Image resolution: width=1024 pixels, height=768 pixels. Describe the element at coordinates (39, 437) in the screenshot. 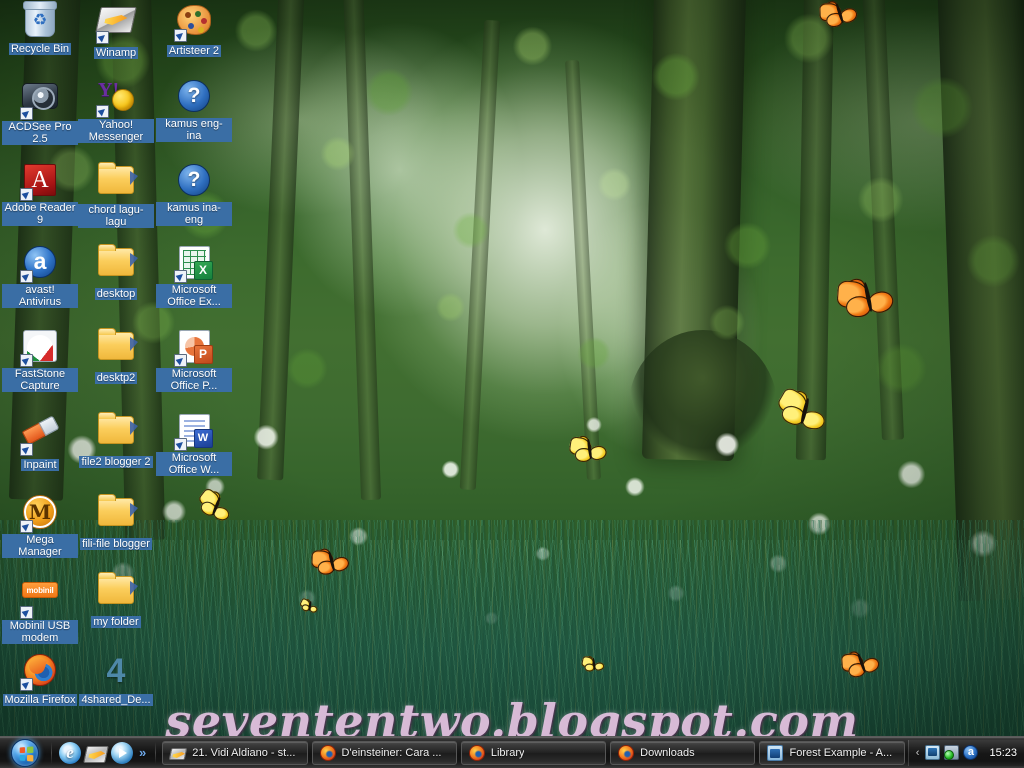

I see `inpaint-icon` at that location.